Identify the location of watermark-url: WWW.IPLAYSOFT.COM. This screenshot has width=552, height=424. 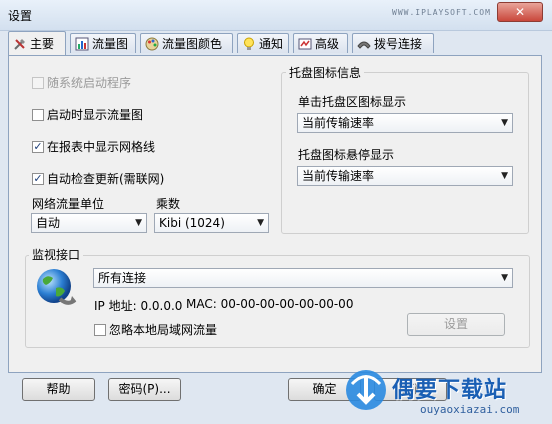
(441, 12).